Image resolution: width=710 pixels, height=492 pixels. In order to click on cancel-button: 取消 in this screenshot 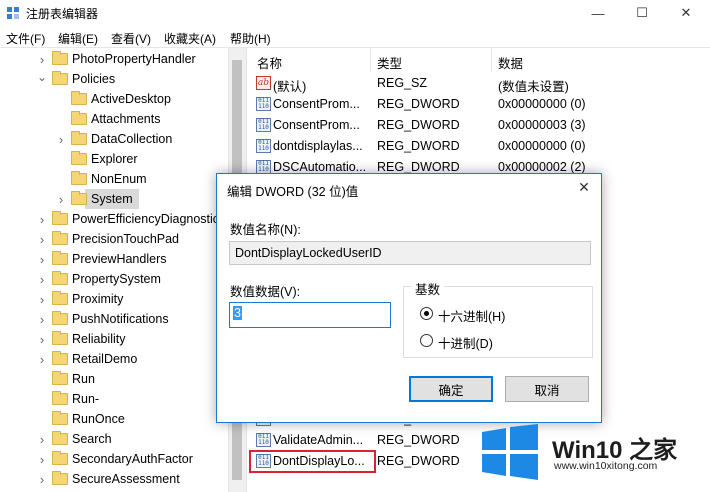, I will do `click(547, 389)`.